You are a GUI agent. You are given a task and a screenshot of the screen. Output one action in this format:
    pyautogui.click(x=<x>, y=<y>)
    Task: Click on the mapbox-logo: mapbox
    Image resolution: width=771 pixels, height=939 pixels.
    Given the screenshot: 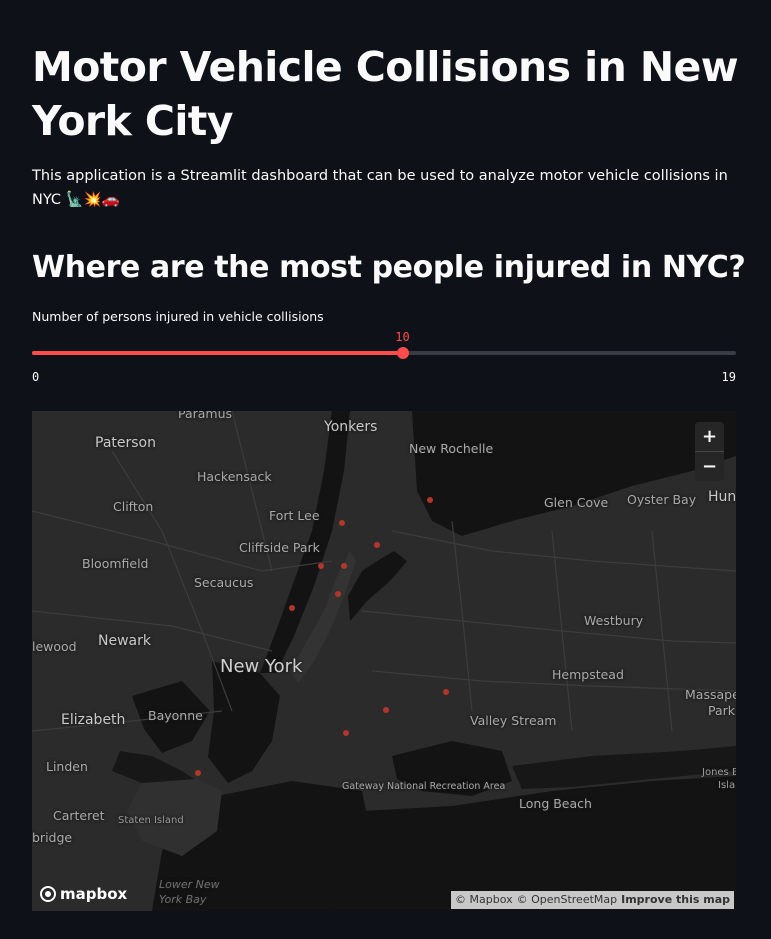 What is the action you would take?
    pyautogui.click(x=83, y=894)
    